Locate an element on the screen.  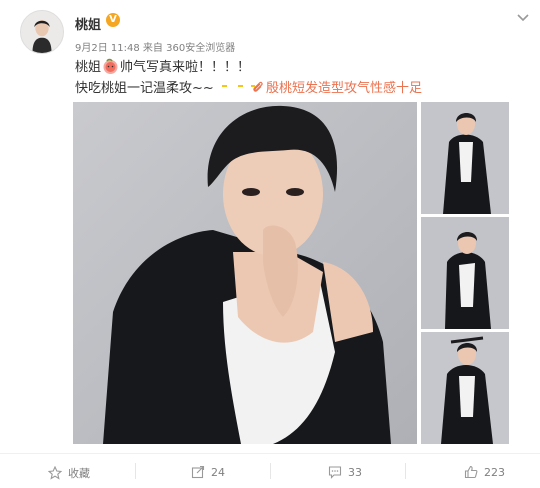
post-actions-bar: 收藏 24 33 223 is located at coordinates (270, 470).